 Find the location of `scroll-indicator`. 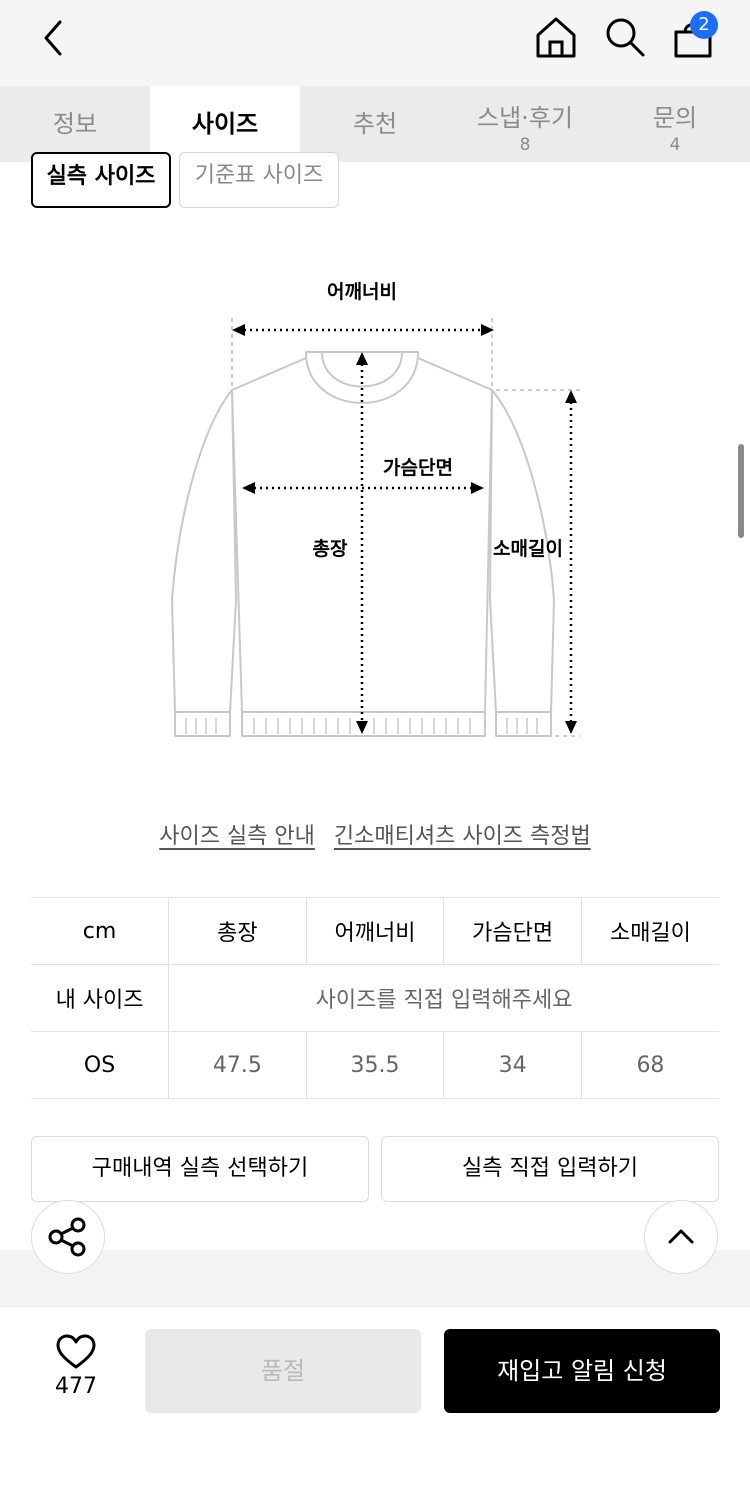

scroll-indicator is located at coordinates (741, 491).